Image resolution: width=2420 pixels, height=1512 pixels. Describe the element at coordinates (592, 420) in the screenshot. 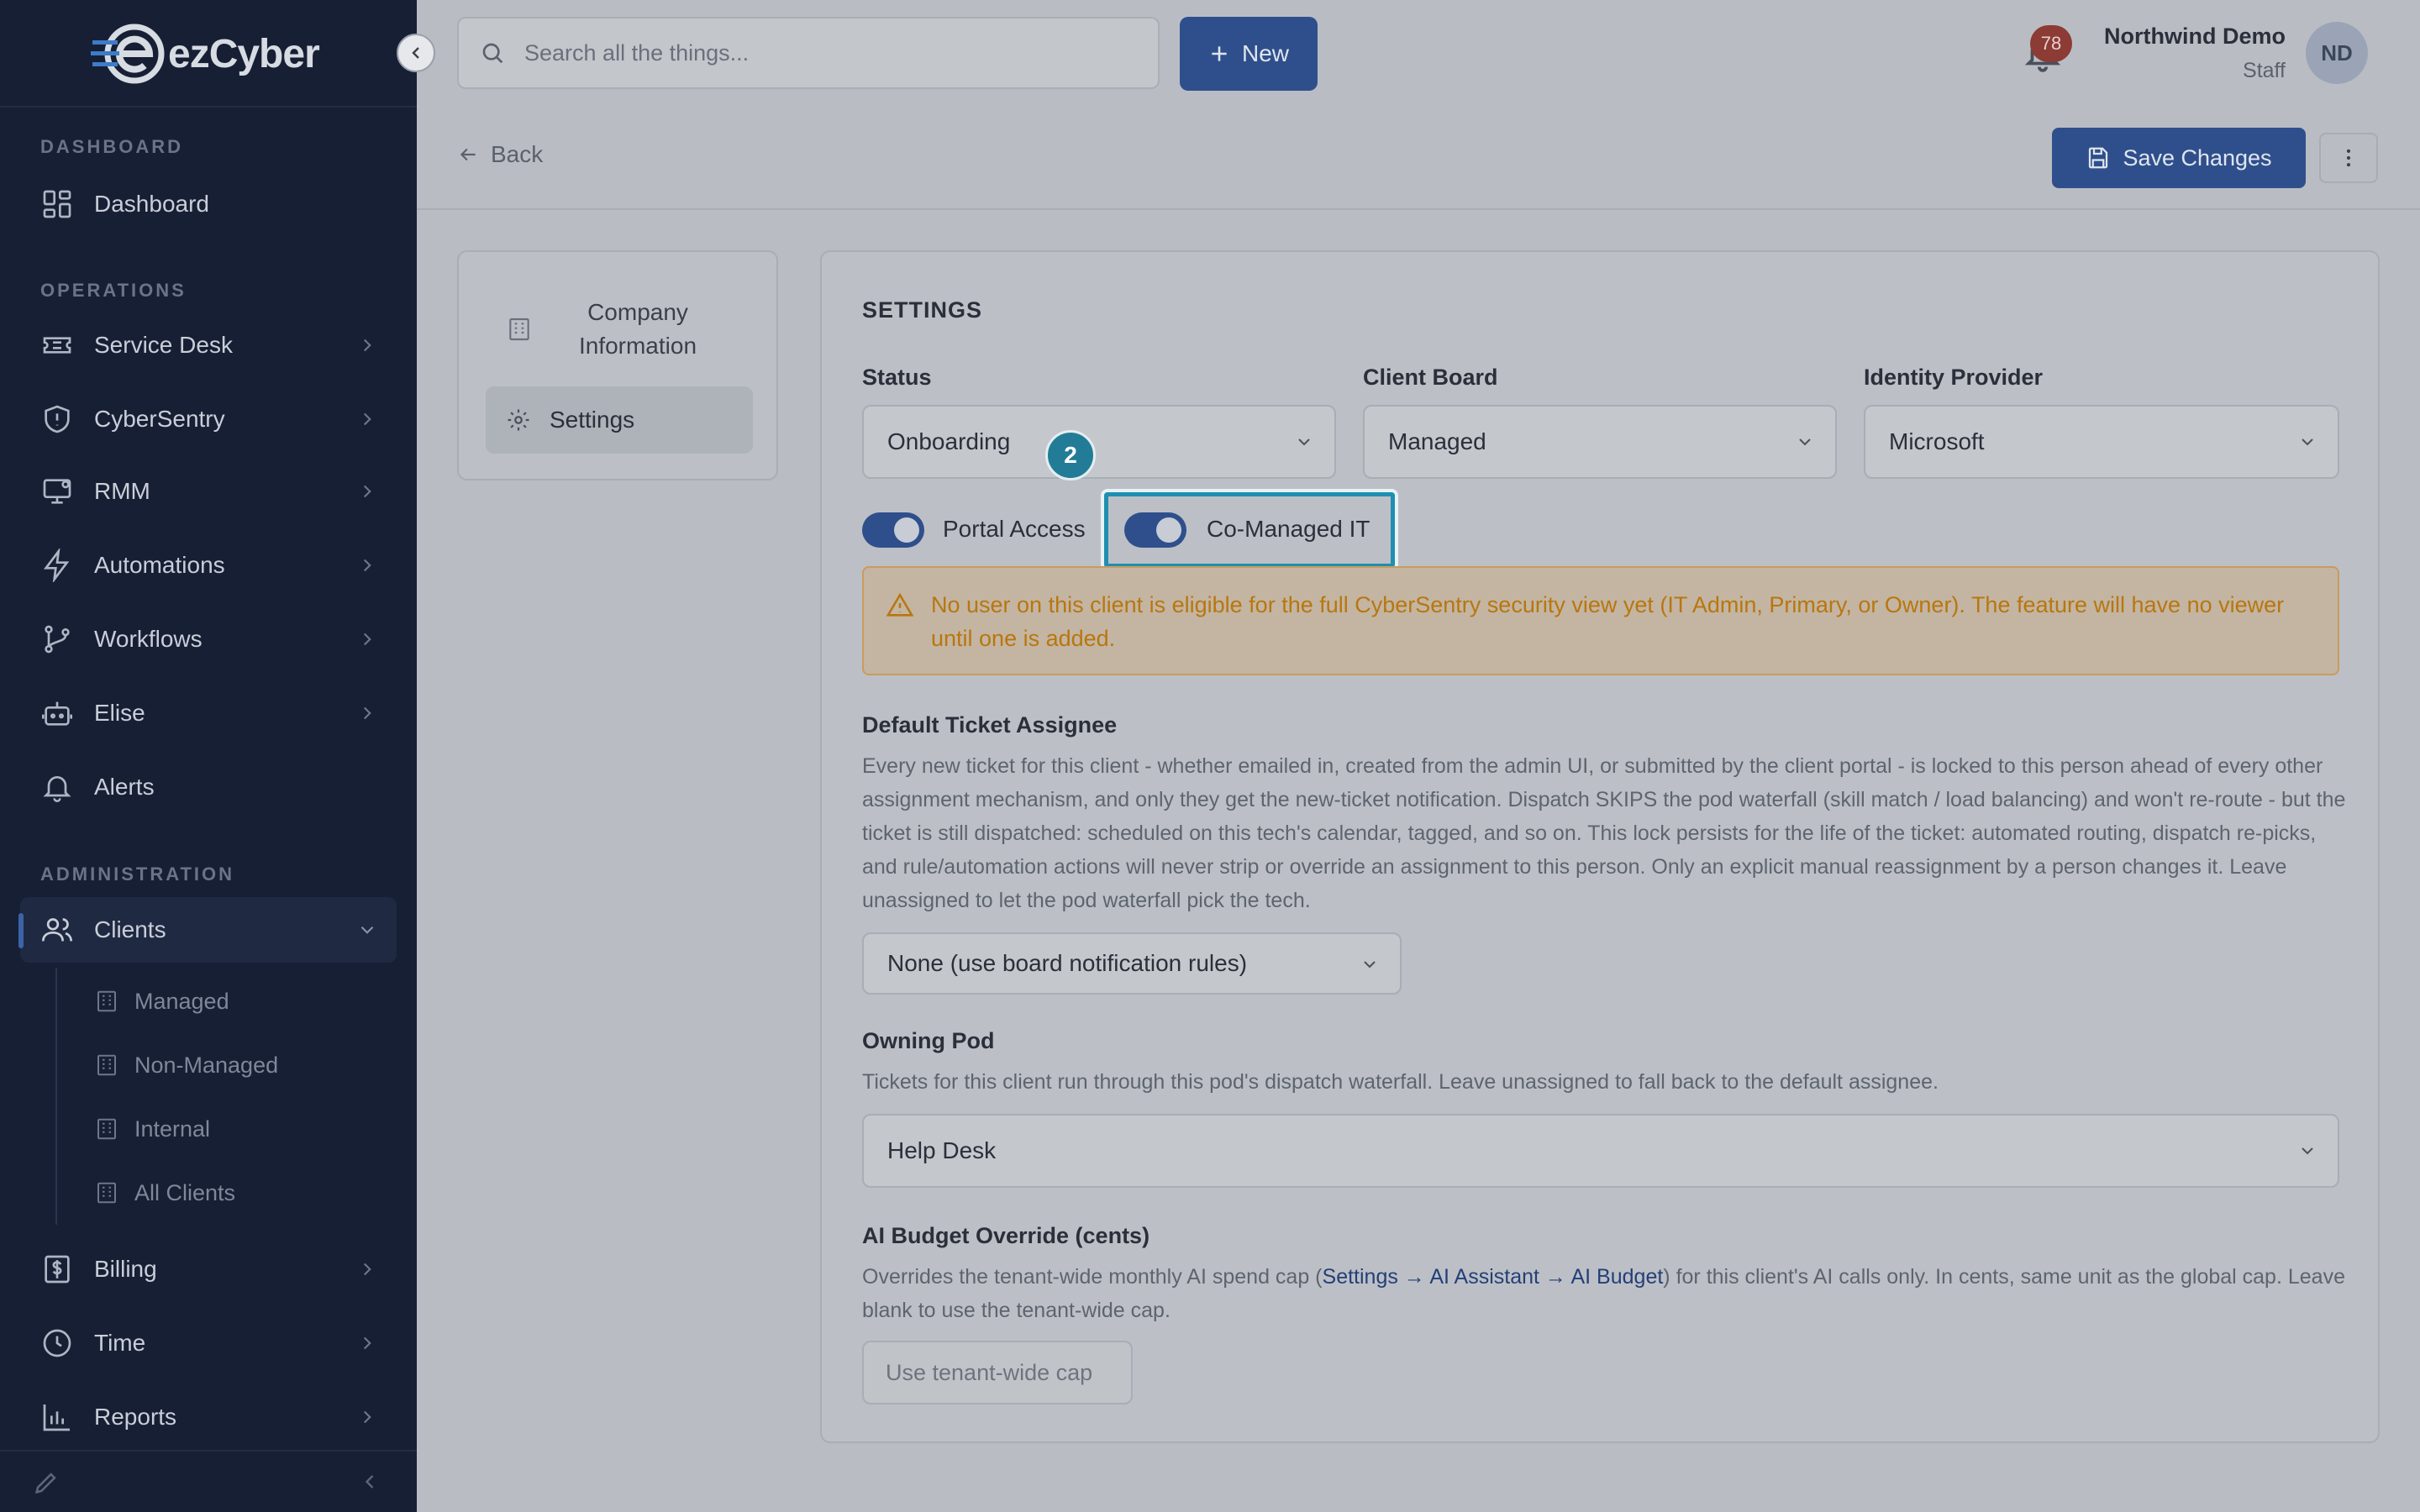

I see `nav-settings-label: Settings` at that location.